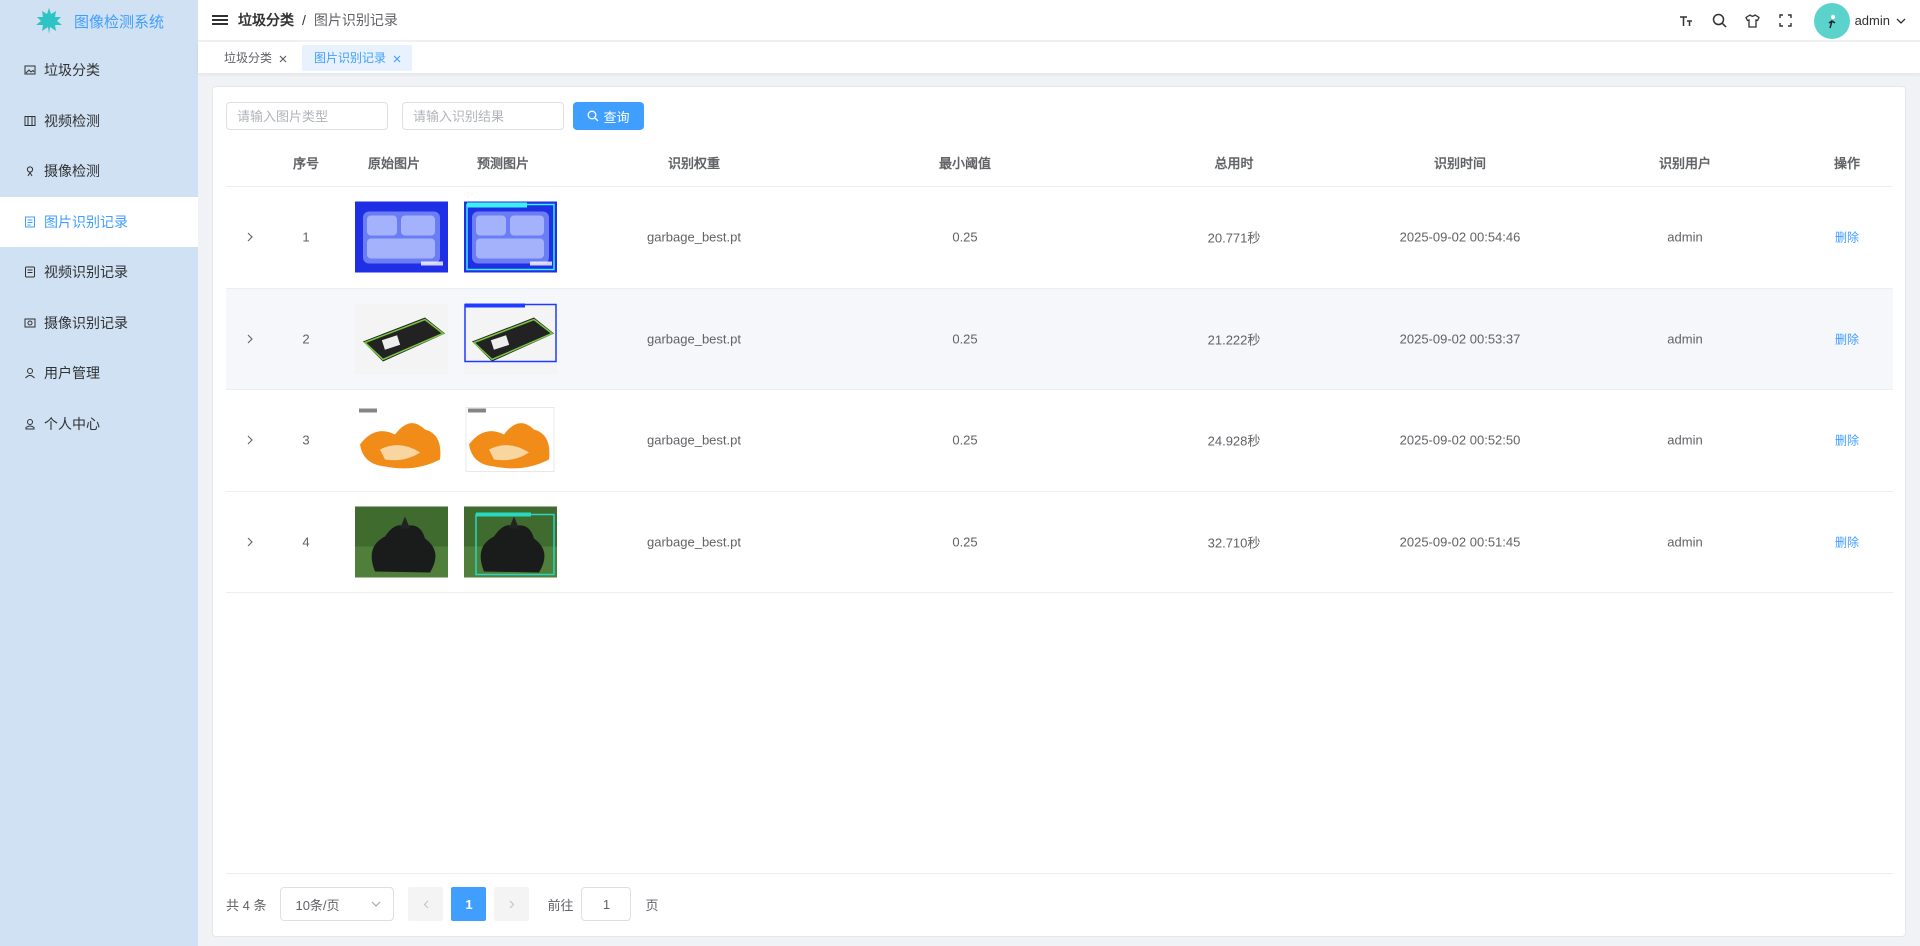 The height and width of the screenshot is (946, 1920). I want to click on tab: 图片识别记录, so click(357, 57).